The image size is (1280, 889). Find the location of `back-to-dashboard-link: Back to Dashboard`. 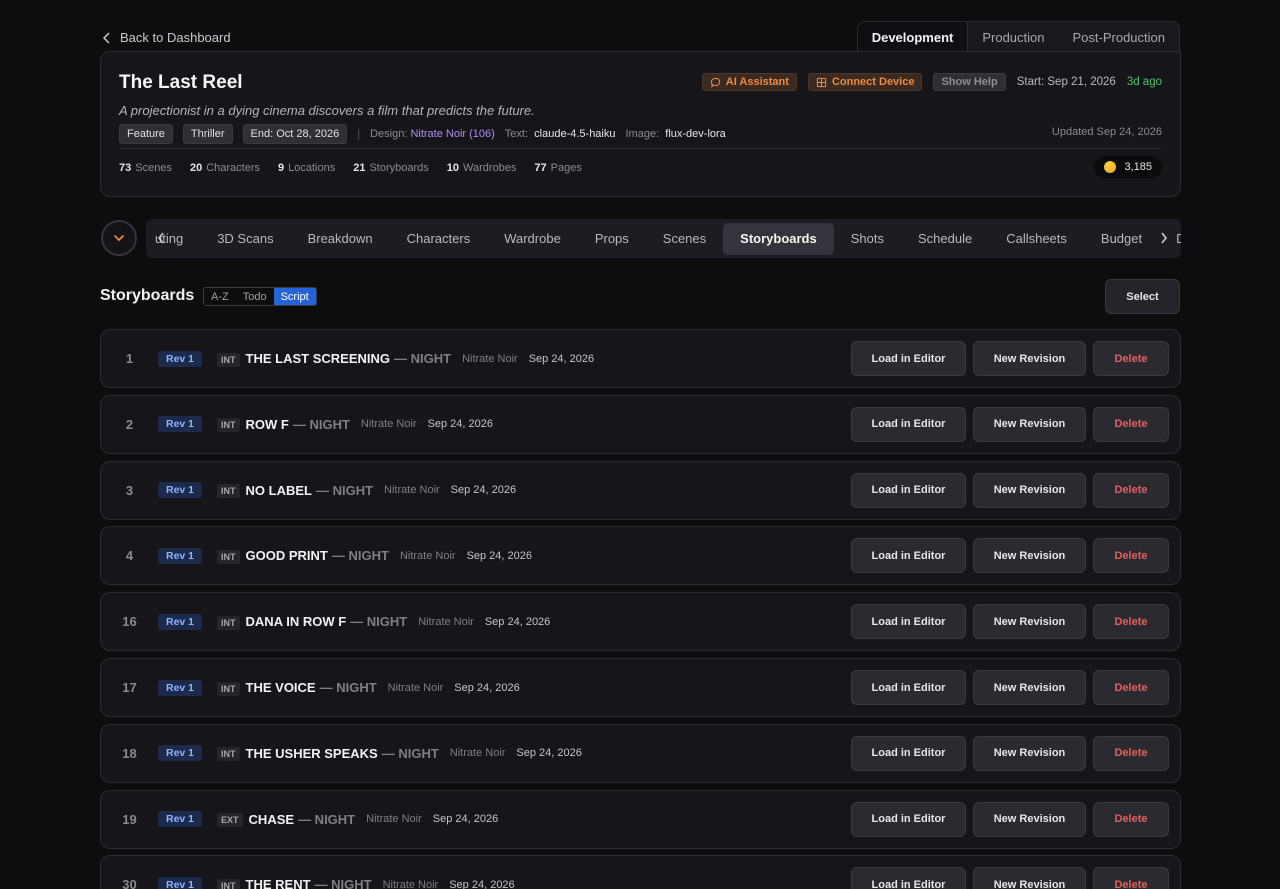

back-to-dashboard-link: Back to Dashboard is located at coordinates (166, 37).